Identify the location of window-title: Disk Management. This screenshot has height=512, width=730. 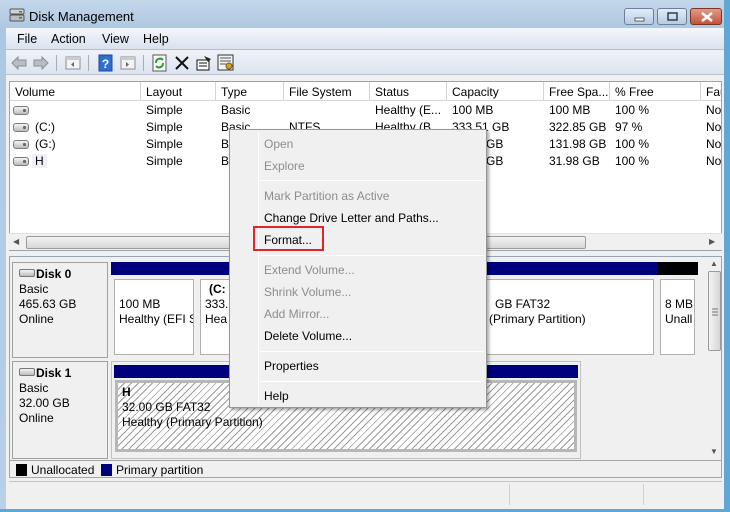
(81, 16).